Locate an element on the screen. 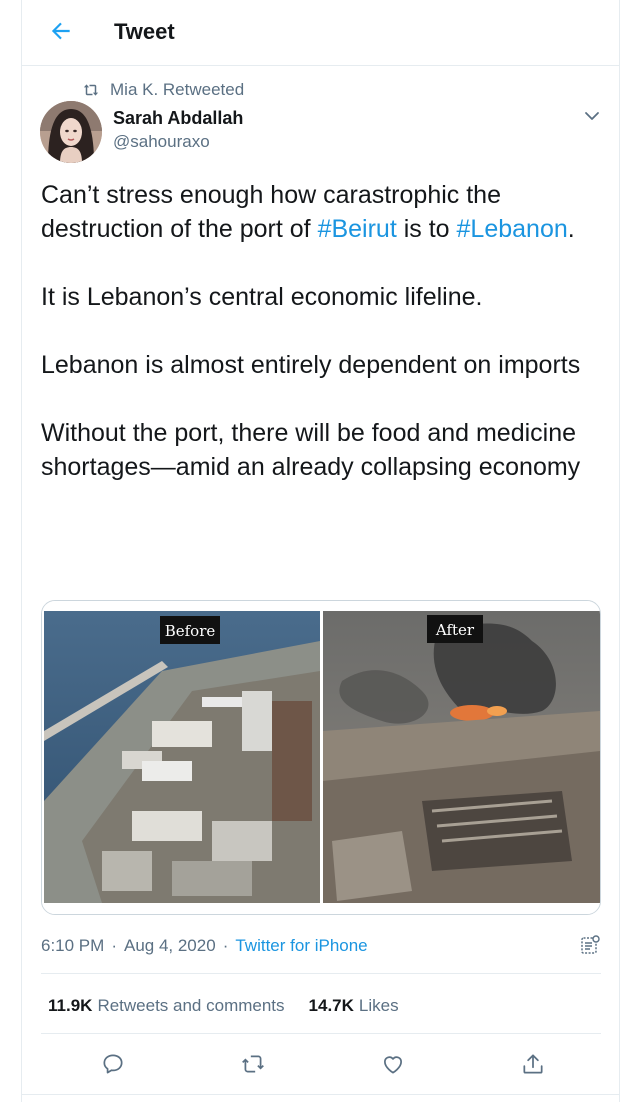  likes-count: 14.7K is located at coordinates (331, 1005).